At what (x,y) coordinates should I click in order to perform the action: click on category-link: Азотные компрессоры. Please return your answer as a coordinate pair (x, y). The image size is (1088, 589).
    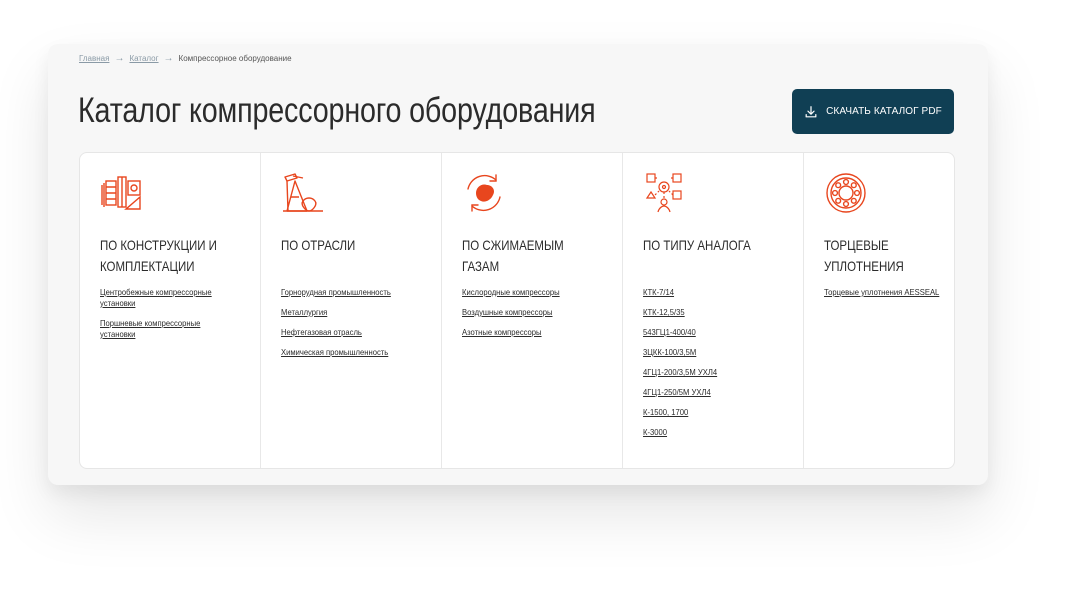
    Looking at the image, I should click on (525, 332).